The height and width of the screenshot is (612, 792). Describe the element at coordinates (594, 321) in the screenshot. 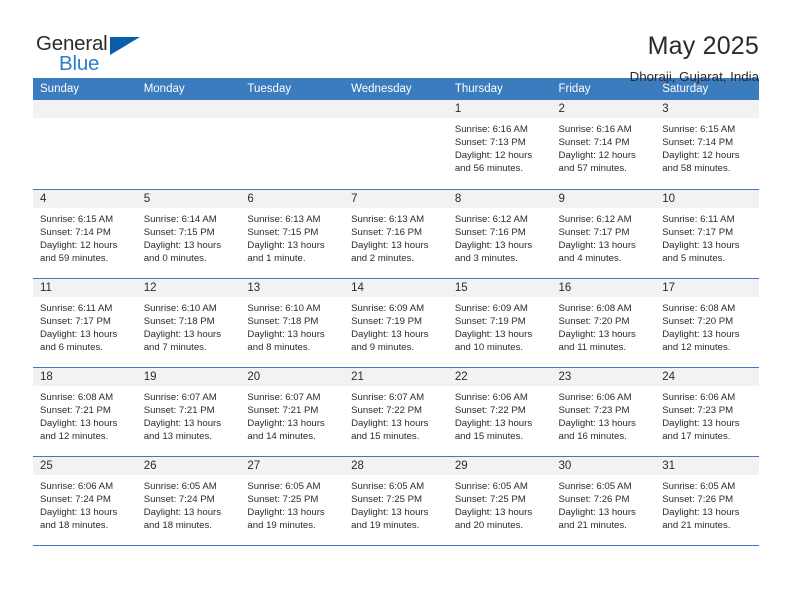

I see `day-detail-line: Sunset: 7:20 PM` at that location.